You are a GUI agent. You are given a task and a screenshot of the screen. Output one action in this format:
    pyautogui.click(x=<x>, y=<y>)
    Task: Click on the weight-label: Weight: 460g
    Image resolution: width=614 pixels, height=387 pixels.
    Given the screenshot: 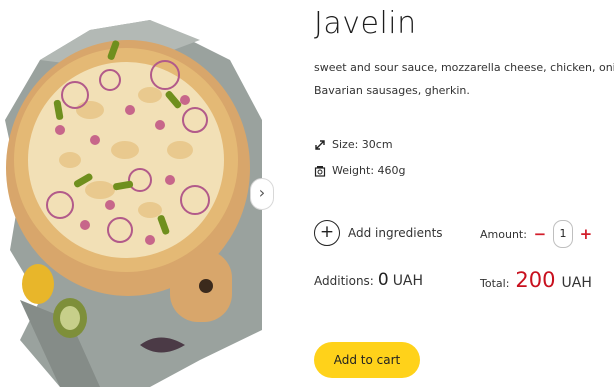 What is the action you would take?
    pyautogui.click(x=369, y=170)
    